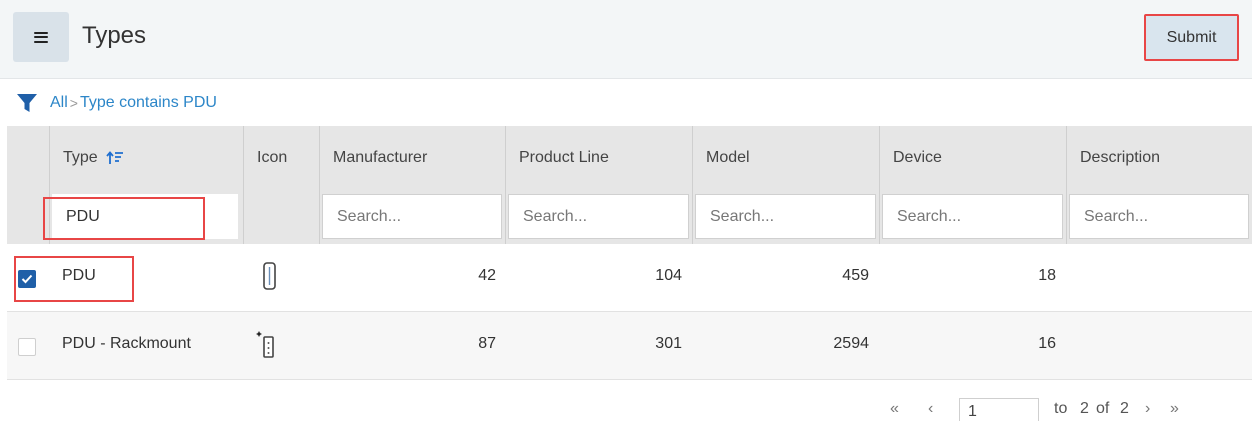 Image resolution: width=1252 pixels, height=421 pixels. Describe the element at coordinates (80, 157) in the screenshot. I see `column-header-type-label: Type` at that location.